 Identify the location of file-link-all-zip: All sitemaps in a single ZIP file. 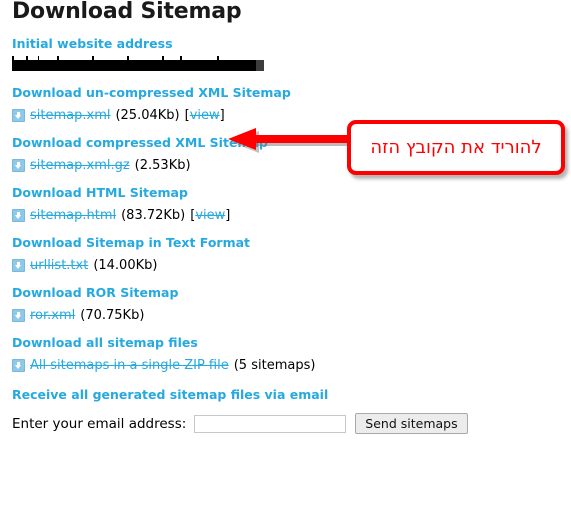
(129, 365).